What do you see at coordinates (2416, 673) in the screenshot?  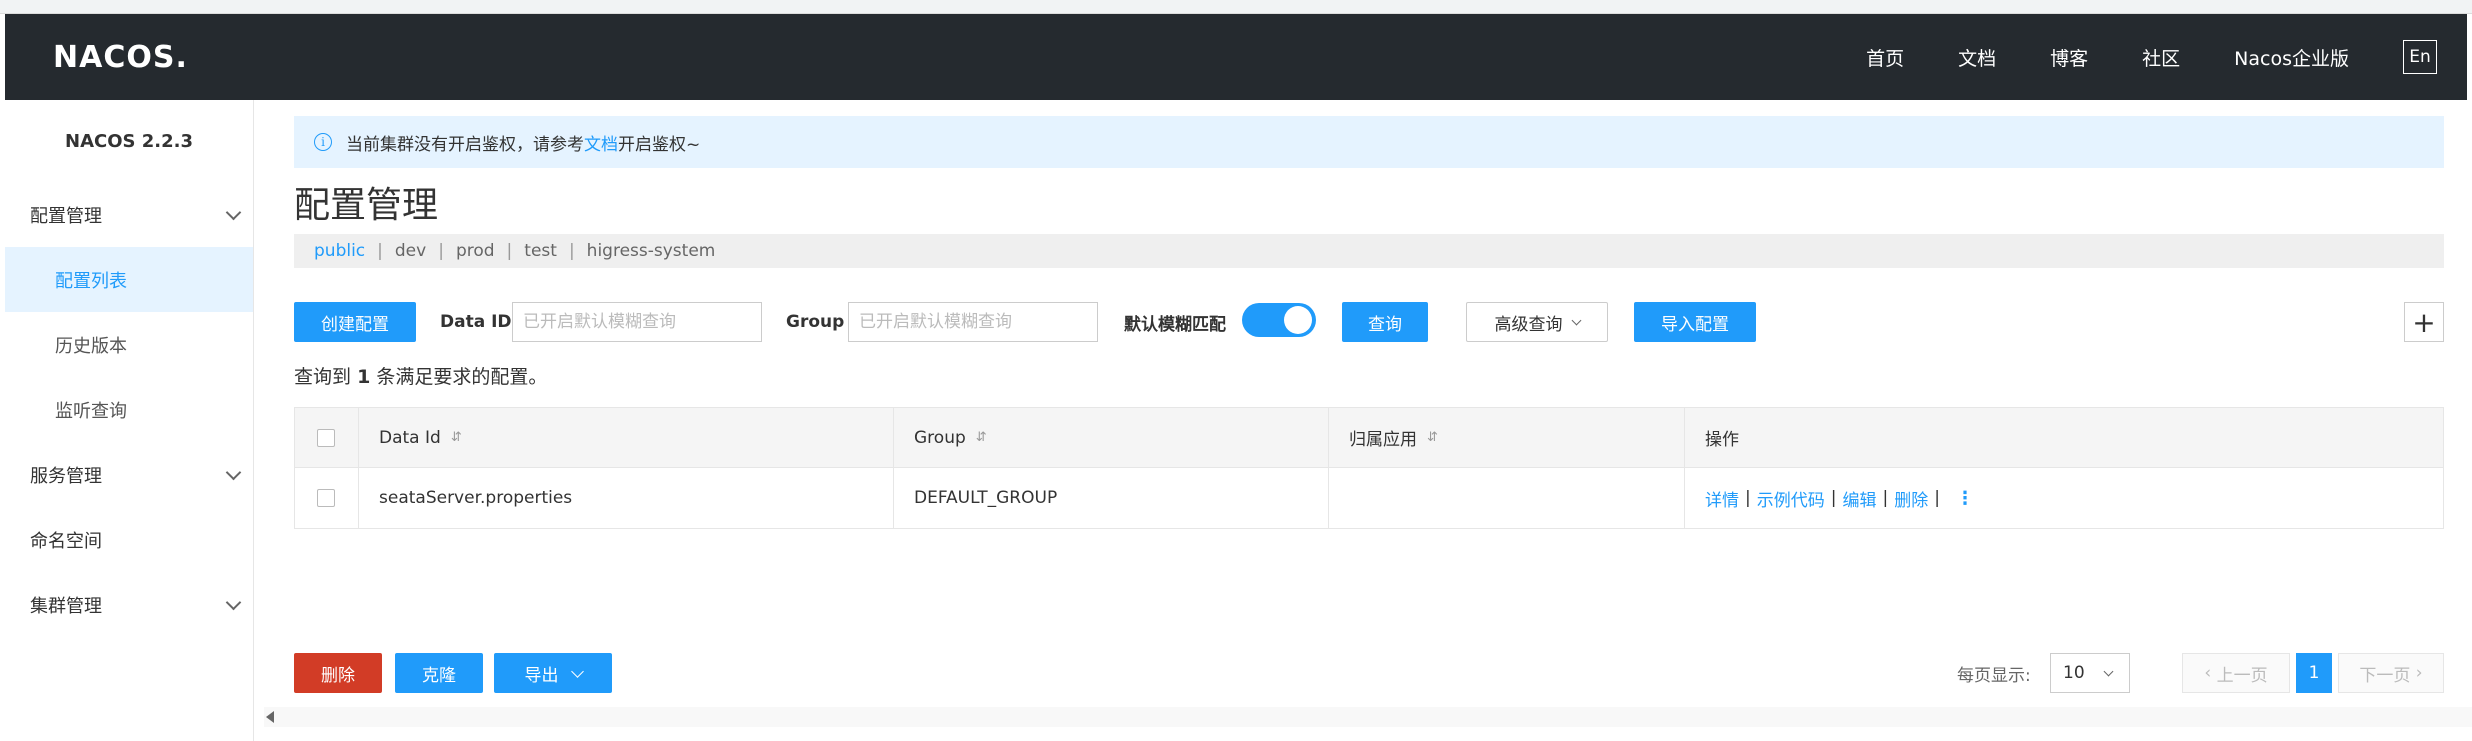 I see `chevron-right-icon: ›` at bounding box center [2416, 673].